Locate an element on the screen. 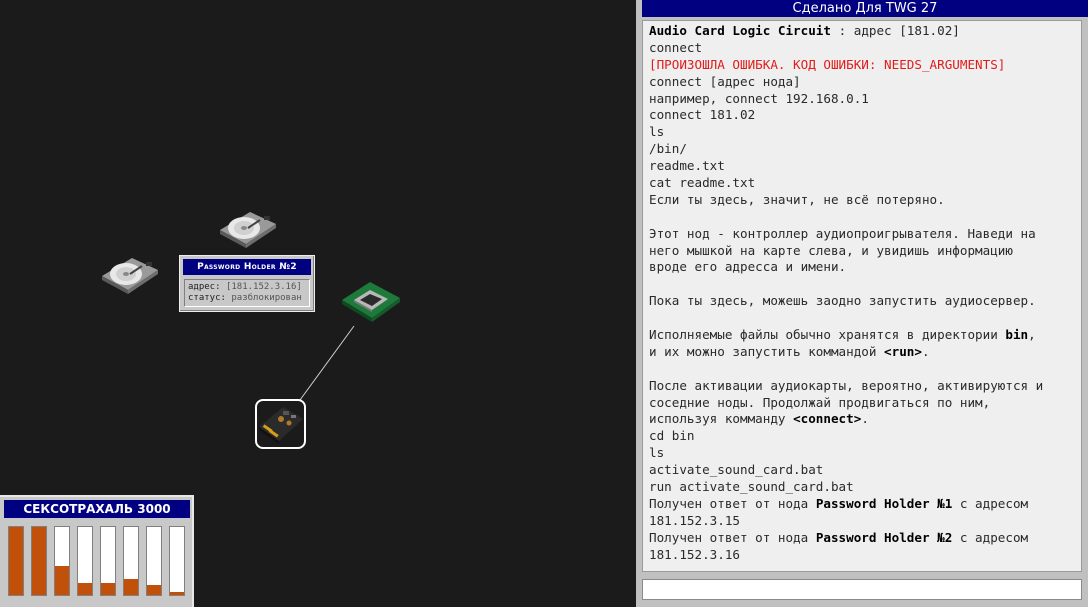 The height and width of the screenshot is (607, 1088). terminal-input is located at coordinates (862, 589).